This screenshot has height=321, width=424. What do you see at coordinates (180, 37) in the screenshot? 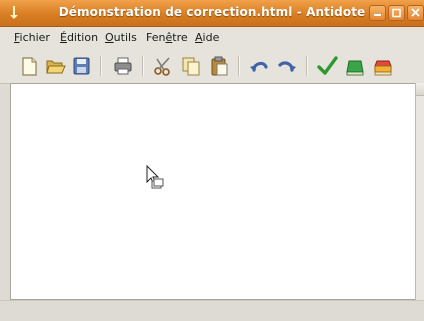
I see `menu-fenetre-label: tre` at bounding box center [180, 37].